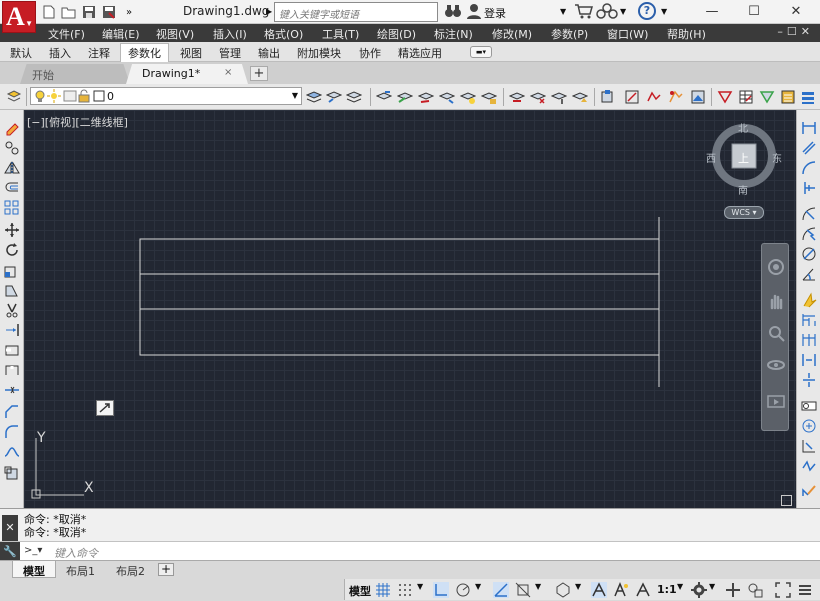  Describe the element at coordinates (60, 53) in the screenshot. I see `tab-insert: 插入` at that location.